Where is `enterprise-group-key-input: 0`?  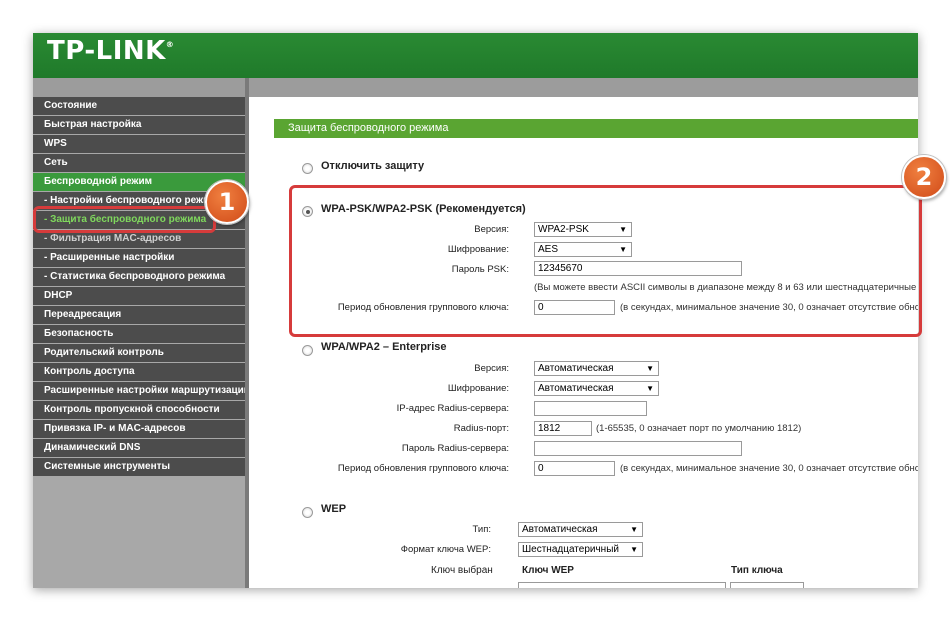 enterprise-group-key-input: 0 is located at coordinates (574, 468).